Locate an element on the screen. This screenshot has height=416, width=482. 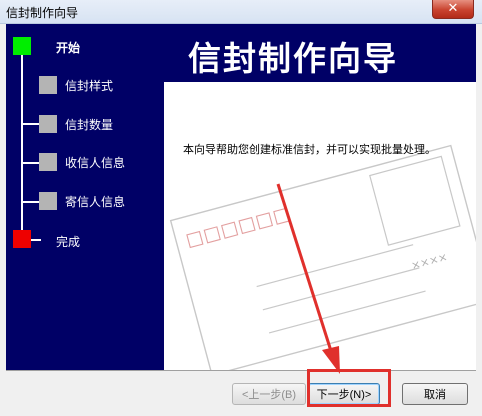
step-label-sender: 寄信人信息 is located at coordinates (95, 202).